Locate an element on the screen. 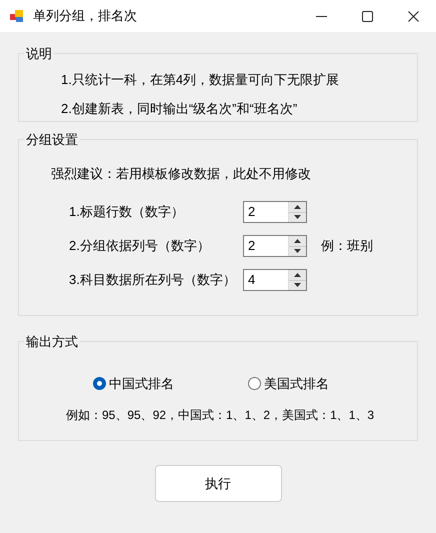 This screenshot has width=436, height=533. maximize-icon is located at coordinates (367, 16).